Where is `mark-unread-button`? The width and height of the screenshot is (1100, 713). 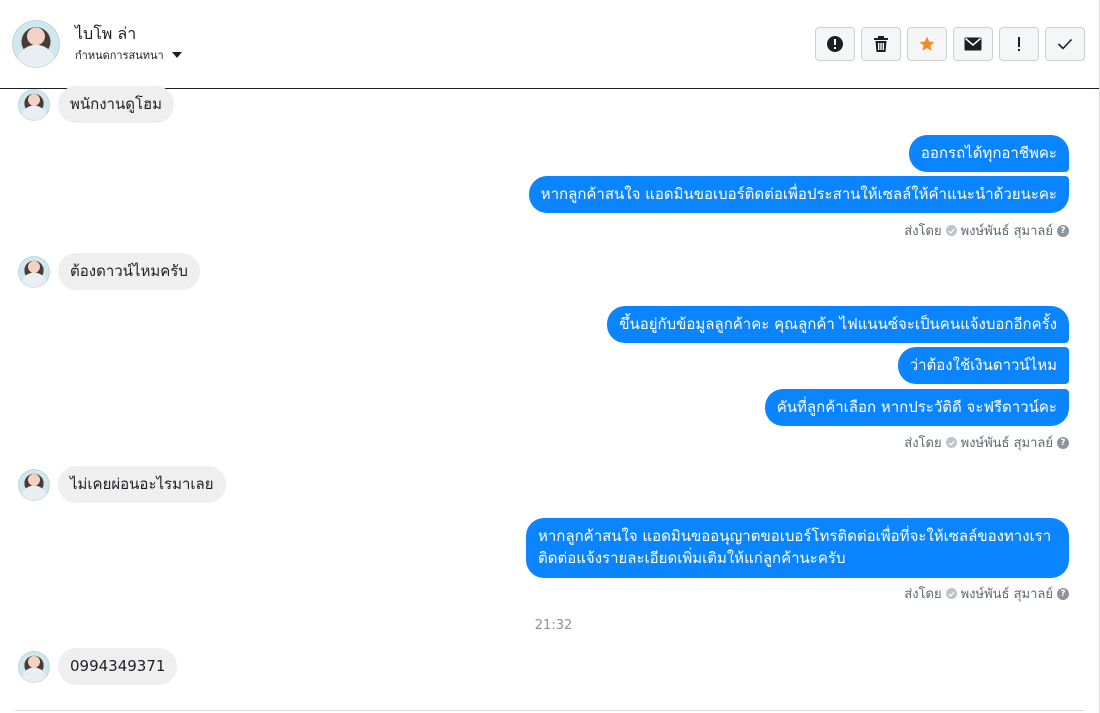
mark-unread-button is located at coordinates (973, 44).